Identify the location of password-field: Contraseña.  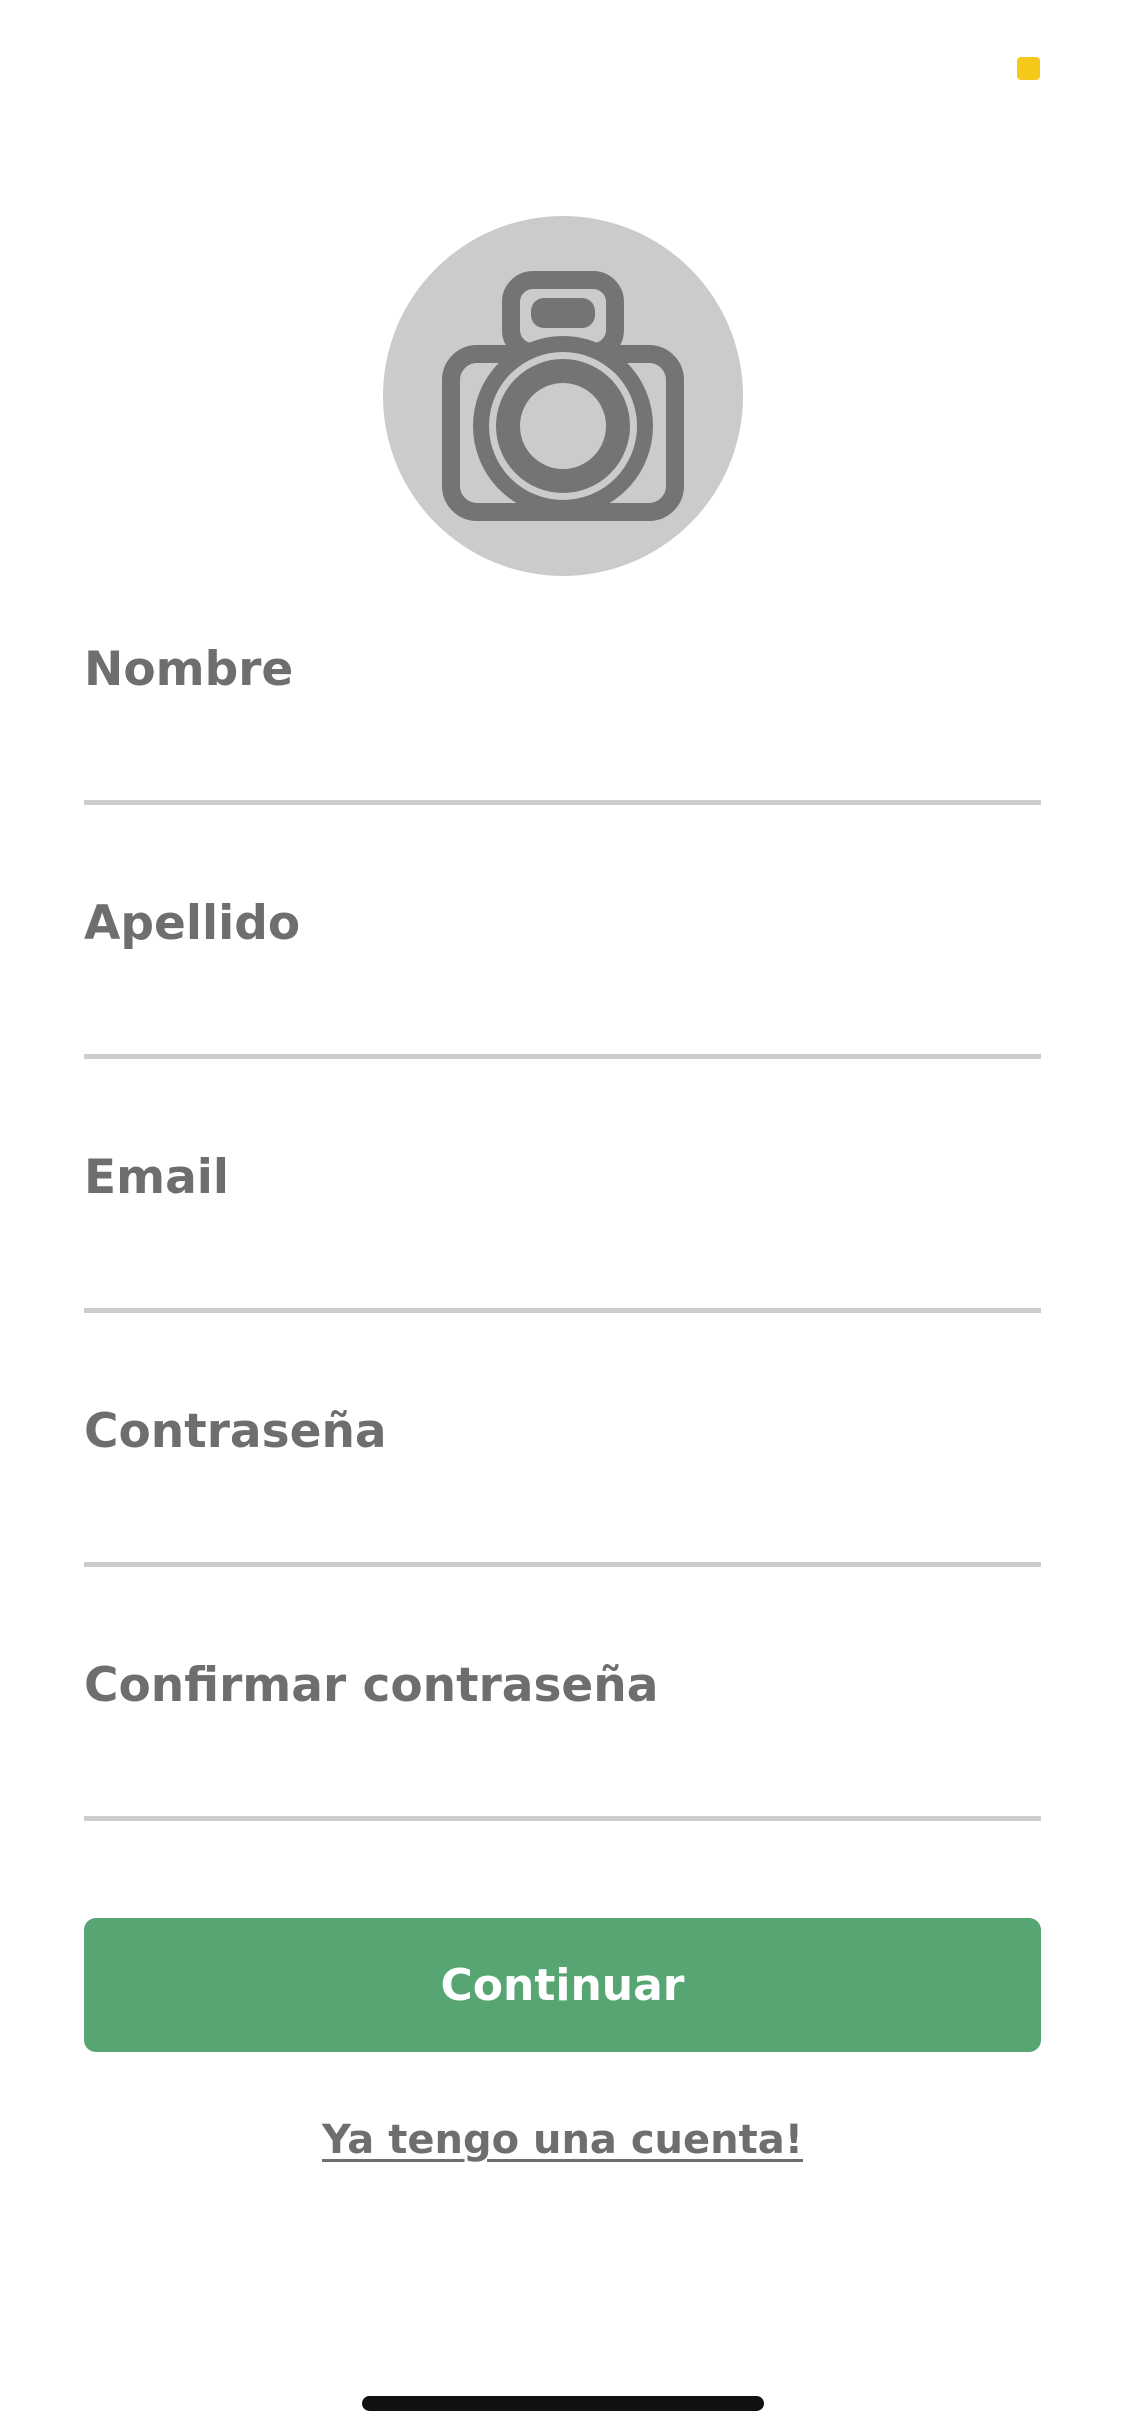
(562, 1502).